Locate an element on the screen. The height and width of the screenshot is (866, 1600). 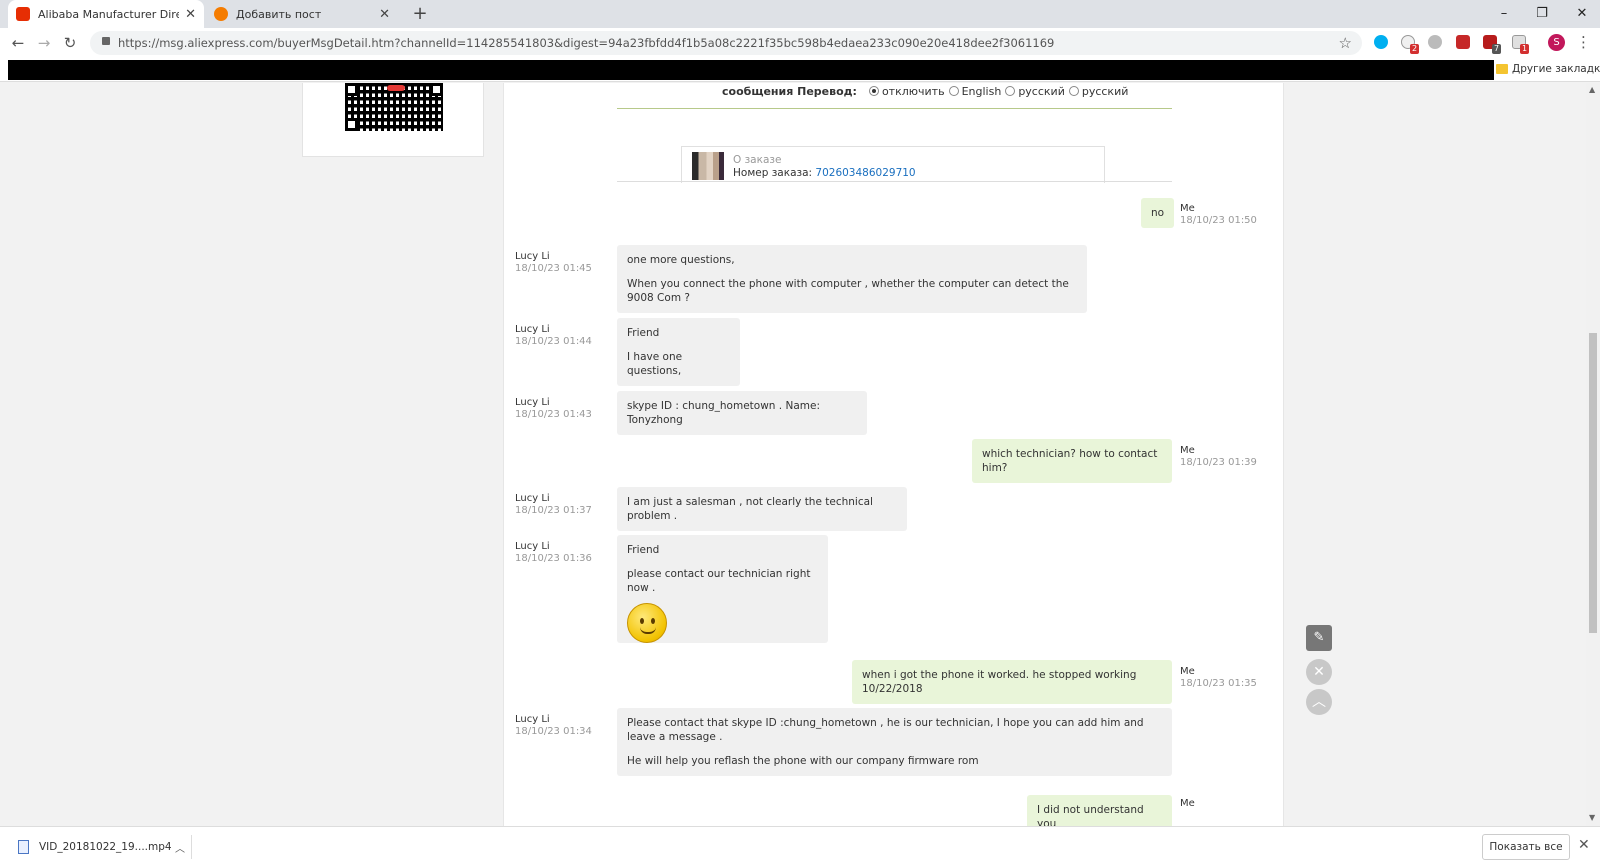
qr-tag is located at coordinates (396, 88).